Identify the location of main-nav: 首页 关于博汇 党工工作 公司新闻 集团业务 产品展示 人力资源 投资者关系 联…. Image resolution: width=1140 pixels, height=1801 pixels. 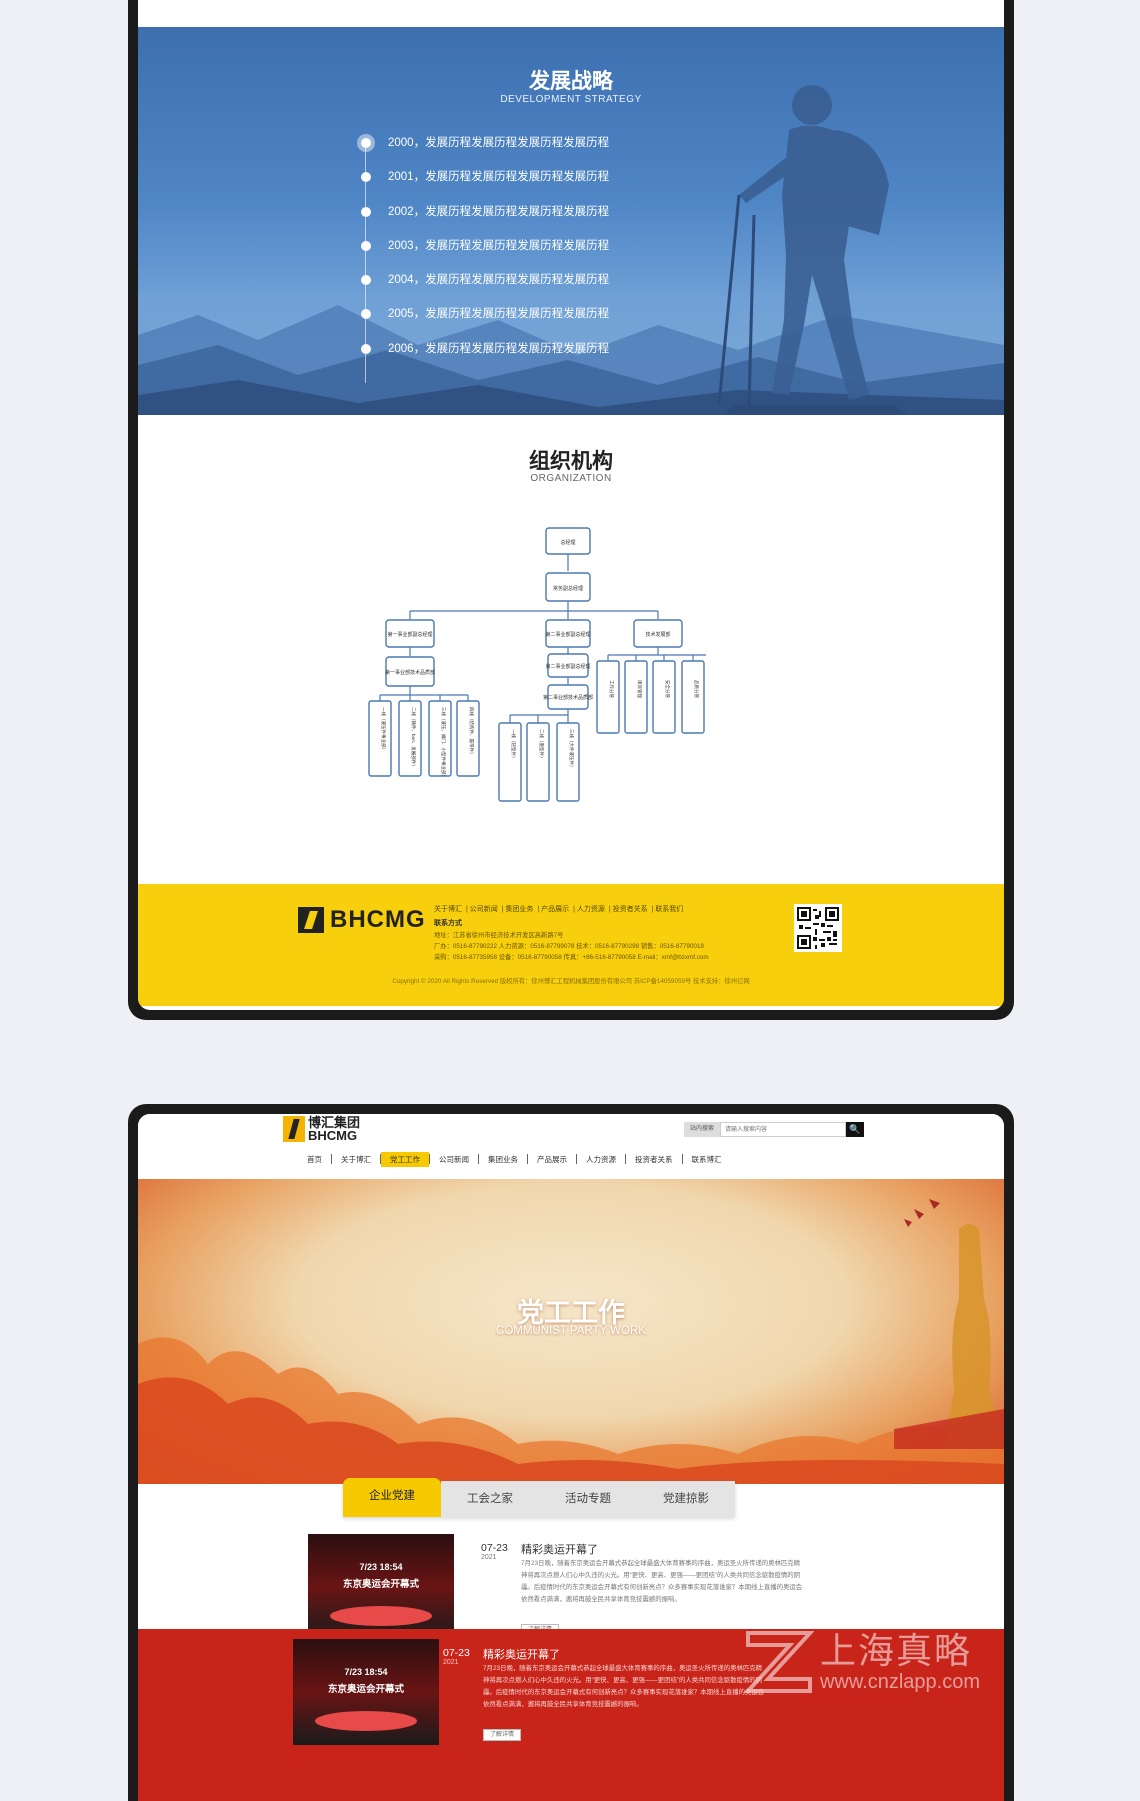
(514, 1159).